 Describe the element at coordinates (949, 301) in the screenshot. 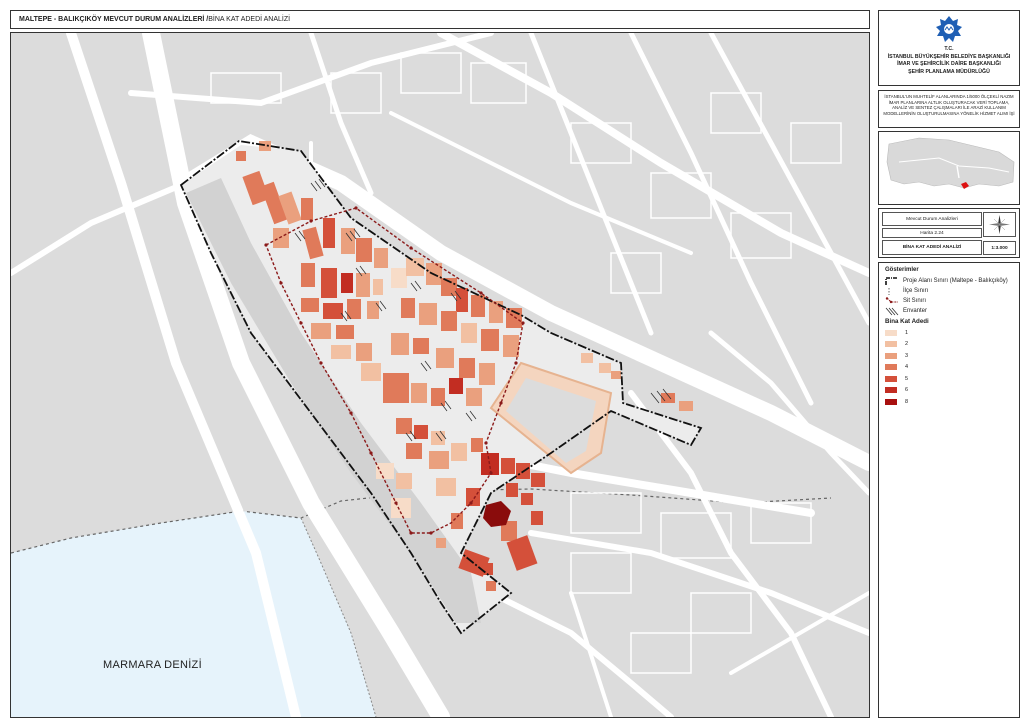

I see `legend-item-site-boundary: Sit Sınırı` at that location.